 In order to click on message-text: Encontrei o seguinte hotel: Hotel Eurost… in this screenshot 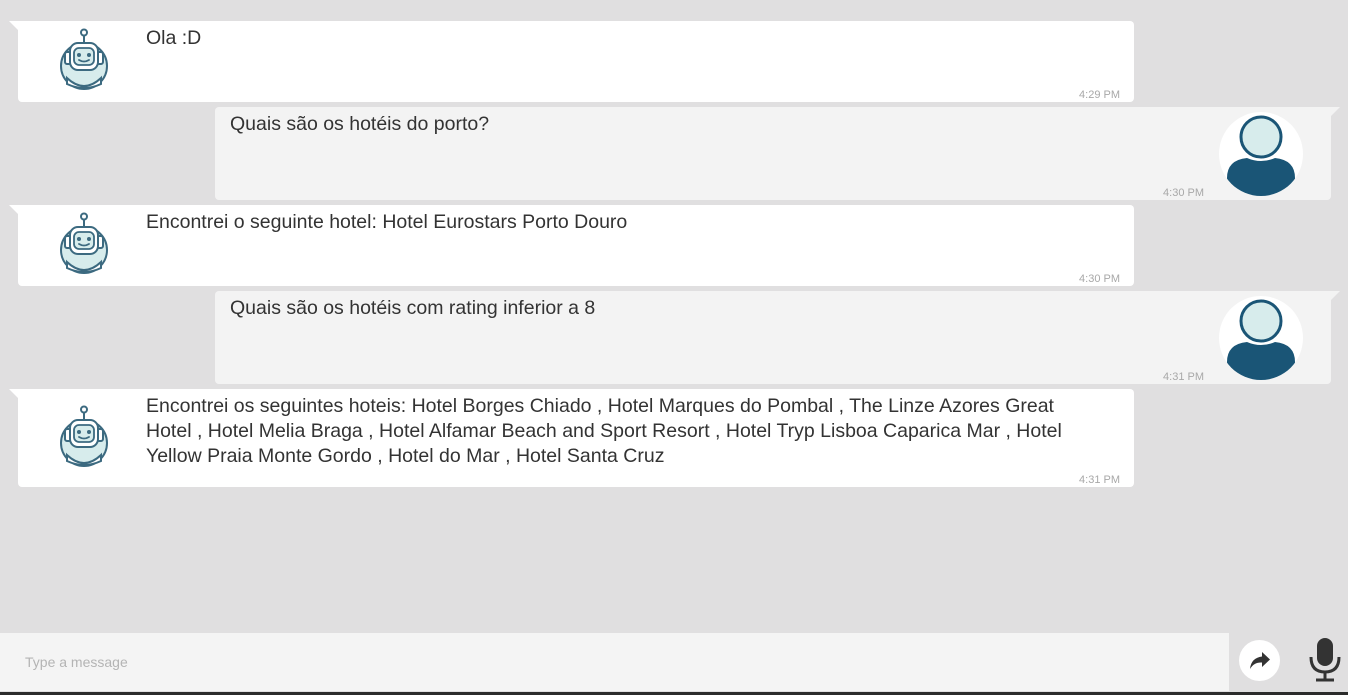, I will do `click(387, 222)`.